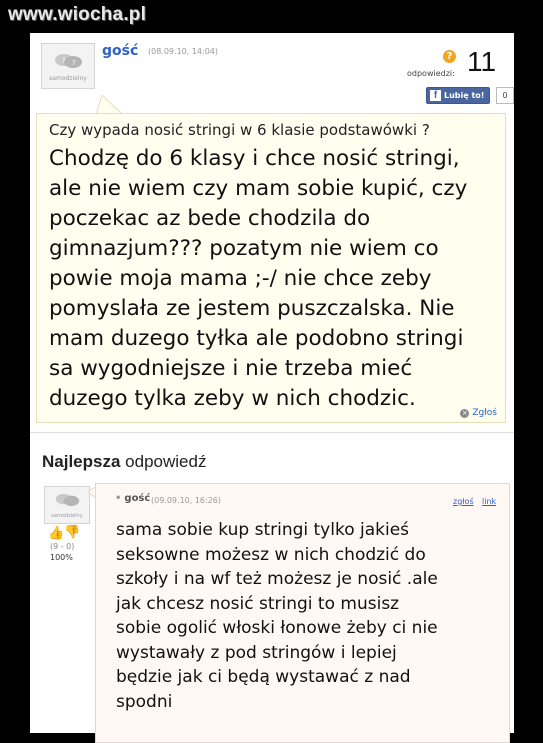 This screenshot has height=743, width=543. Describe the element at coordinates (77, 14) in the screenshot. I see `site-watermark: www.wiocha.pl` at that location.